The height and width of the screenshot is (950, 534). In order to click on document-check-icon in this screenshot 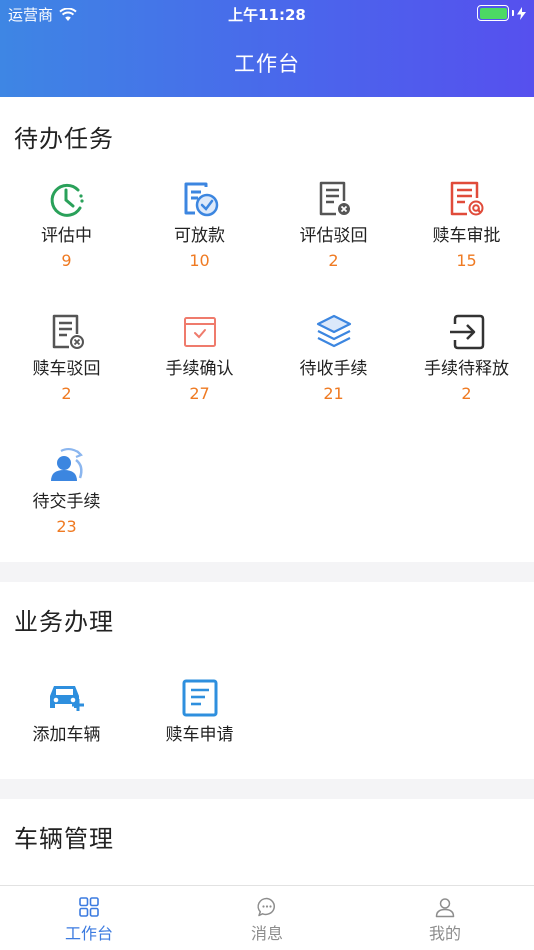, I will do `click(201, 199)`.